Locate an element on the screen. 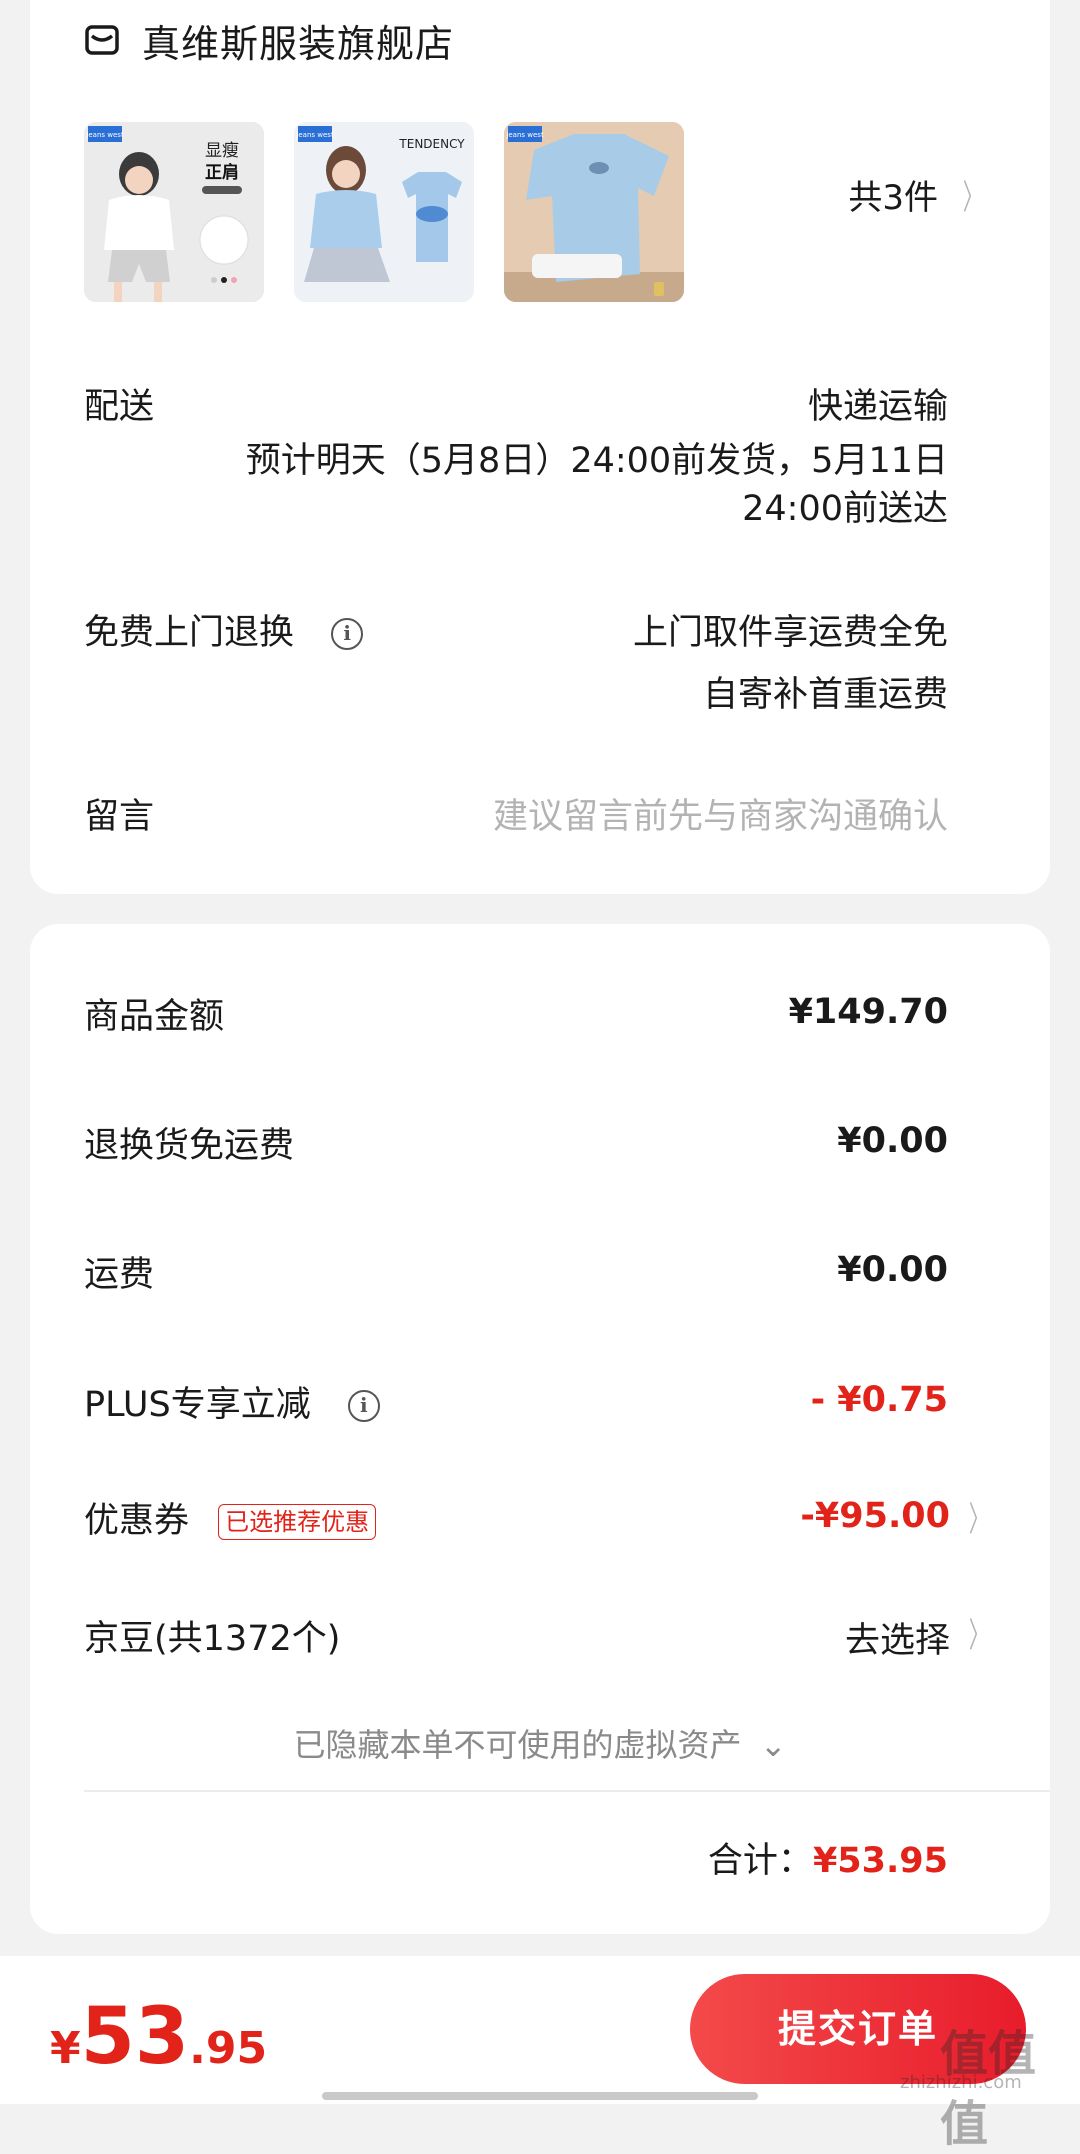 Image resolution: width=1080 pixels, height=2154 pixels. item-count-label: 共3件 is located at coordinates (893, 198).